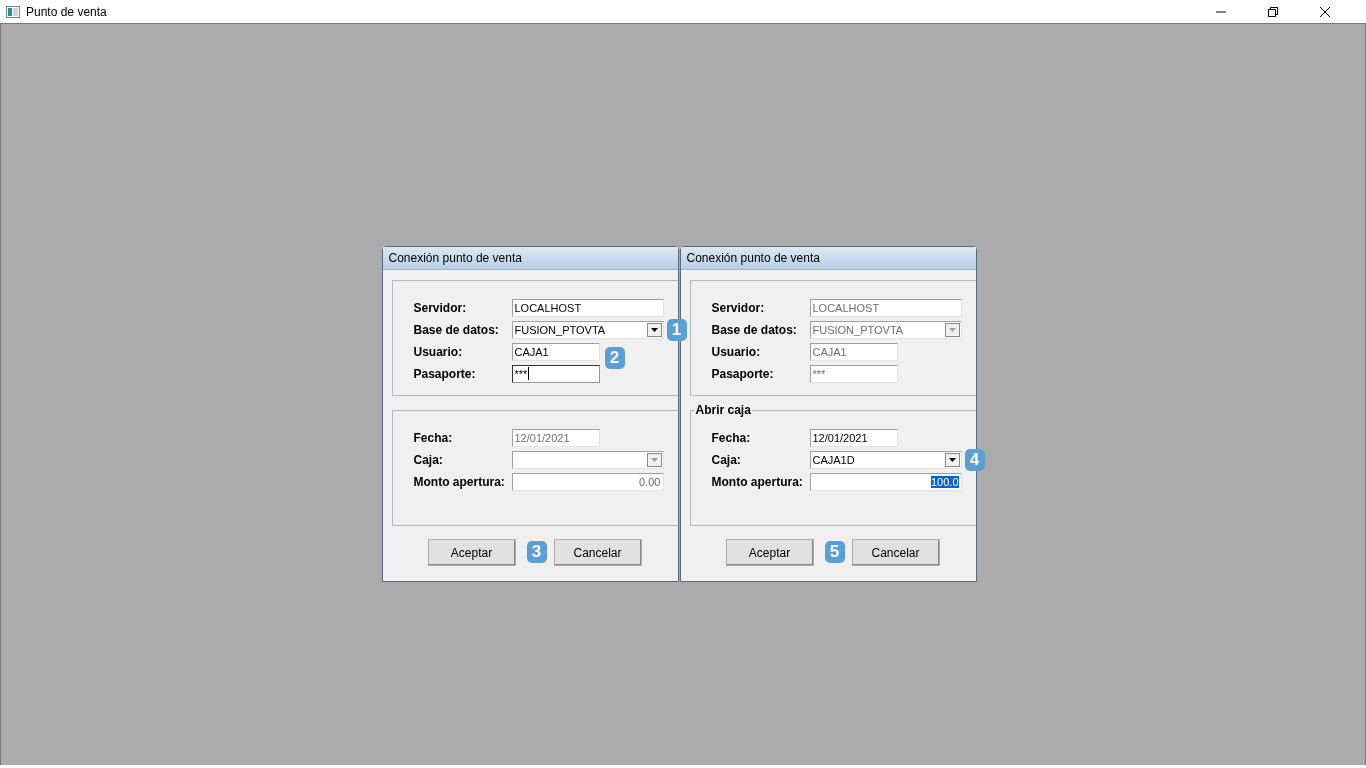 Image resolution: width=1366 pixels, height=768 pixels. Describe the element at coordinates (1325, 11) in the screenshot. I see `close-icon` at that location.